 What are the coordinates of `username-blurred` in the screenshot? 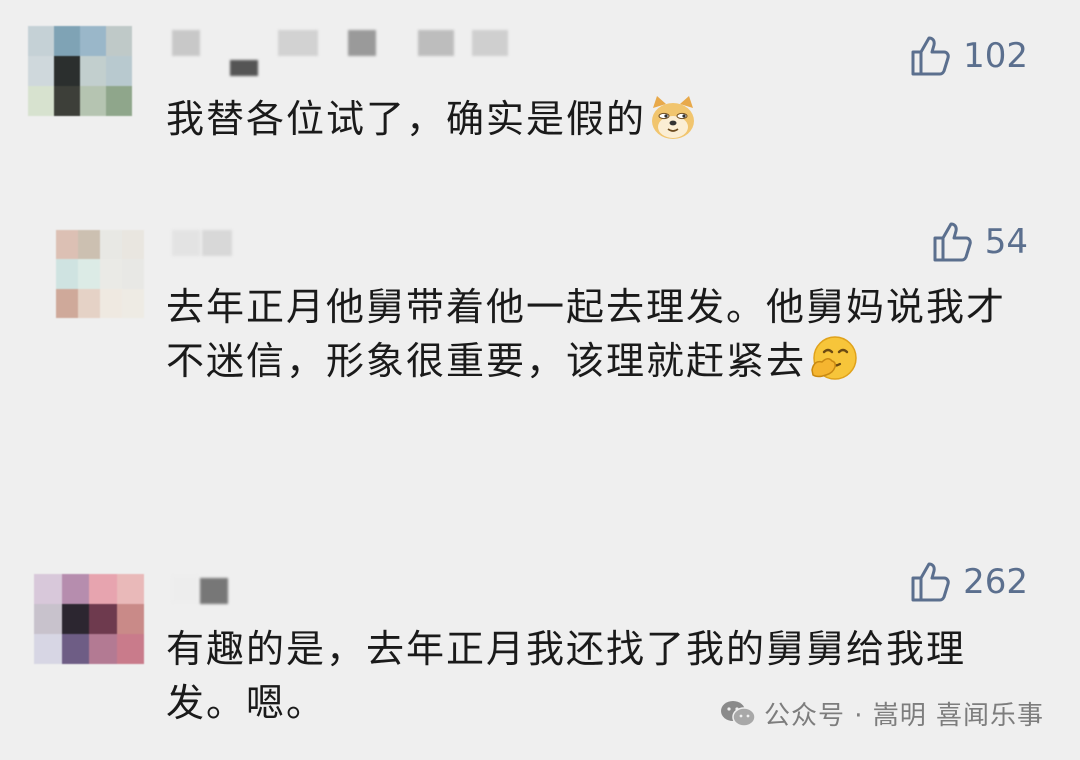 It's located at (352, 60).